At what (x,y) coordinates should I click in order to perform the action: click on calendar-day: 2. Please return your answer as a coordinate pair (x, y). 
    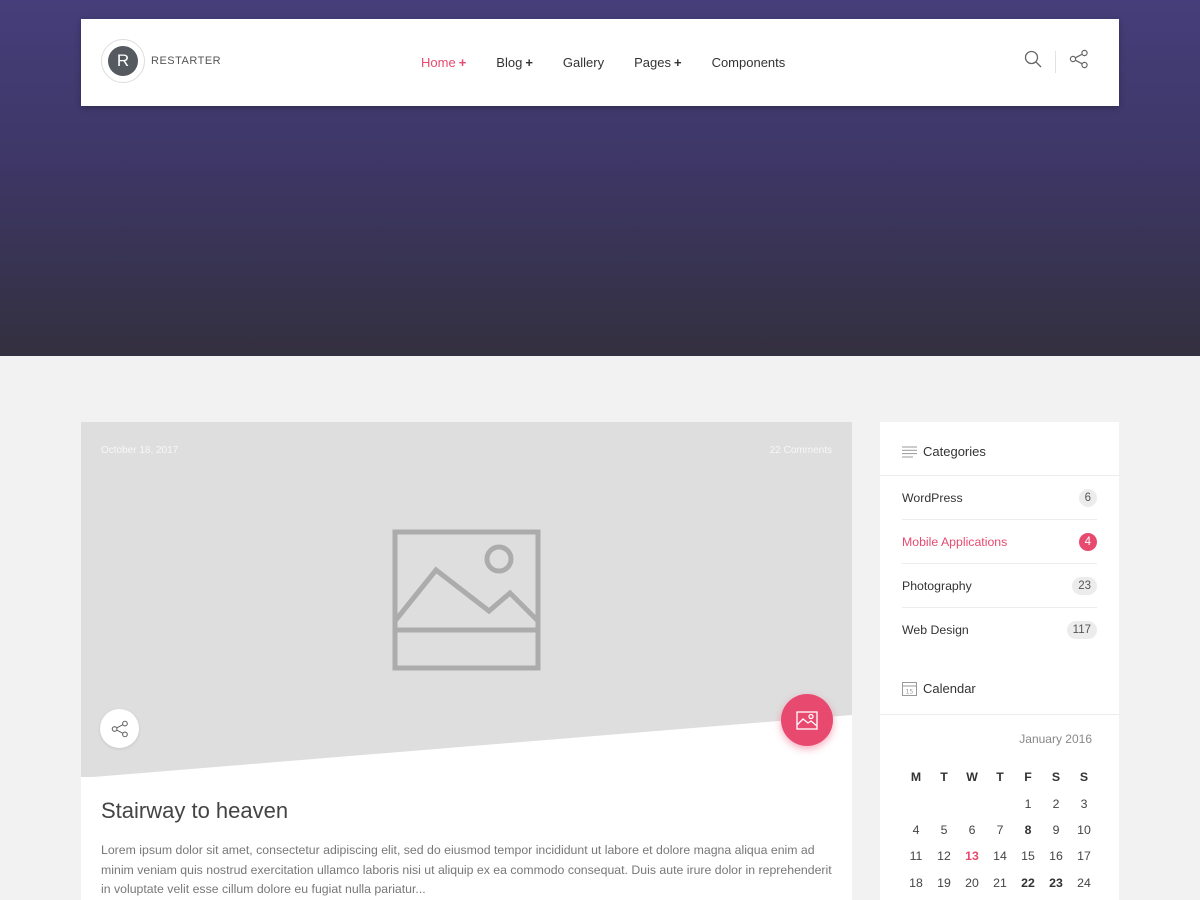
    Looking at the image, I should click on (1056, 803).